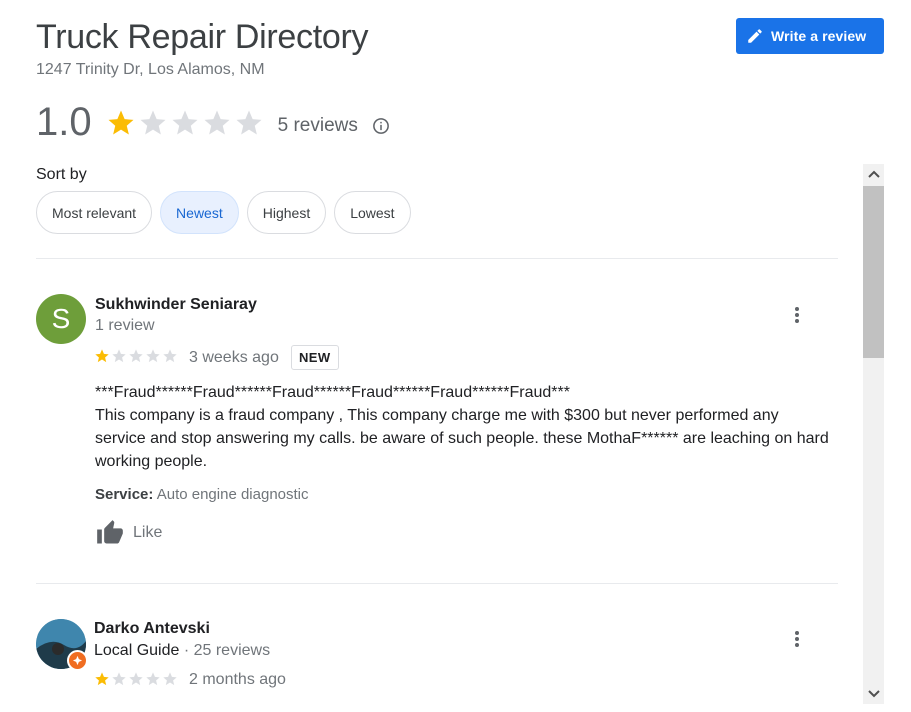 This screenshot has width=911, height=712. I want to click on sort-label: Sort by, so click(61, 174).